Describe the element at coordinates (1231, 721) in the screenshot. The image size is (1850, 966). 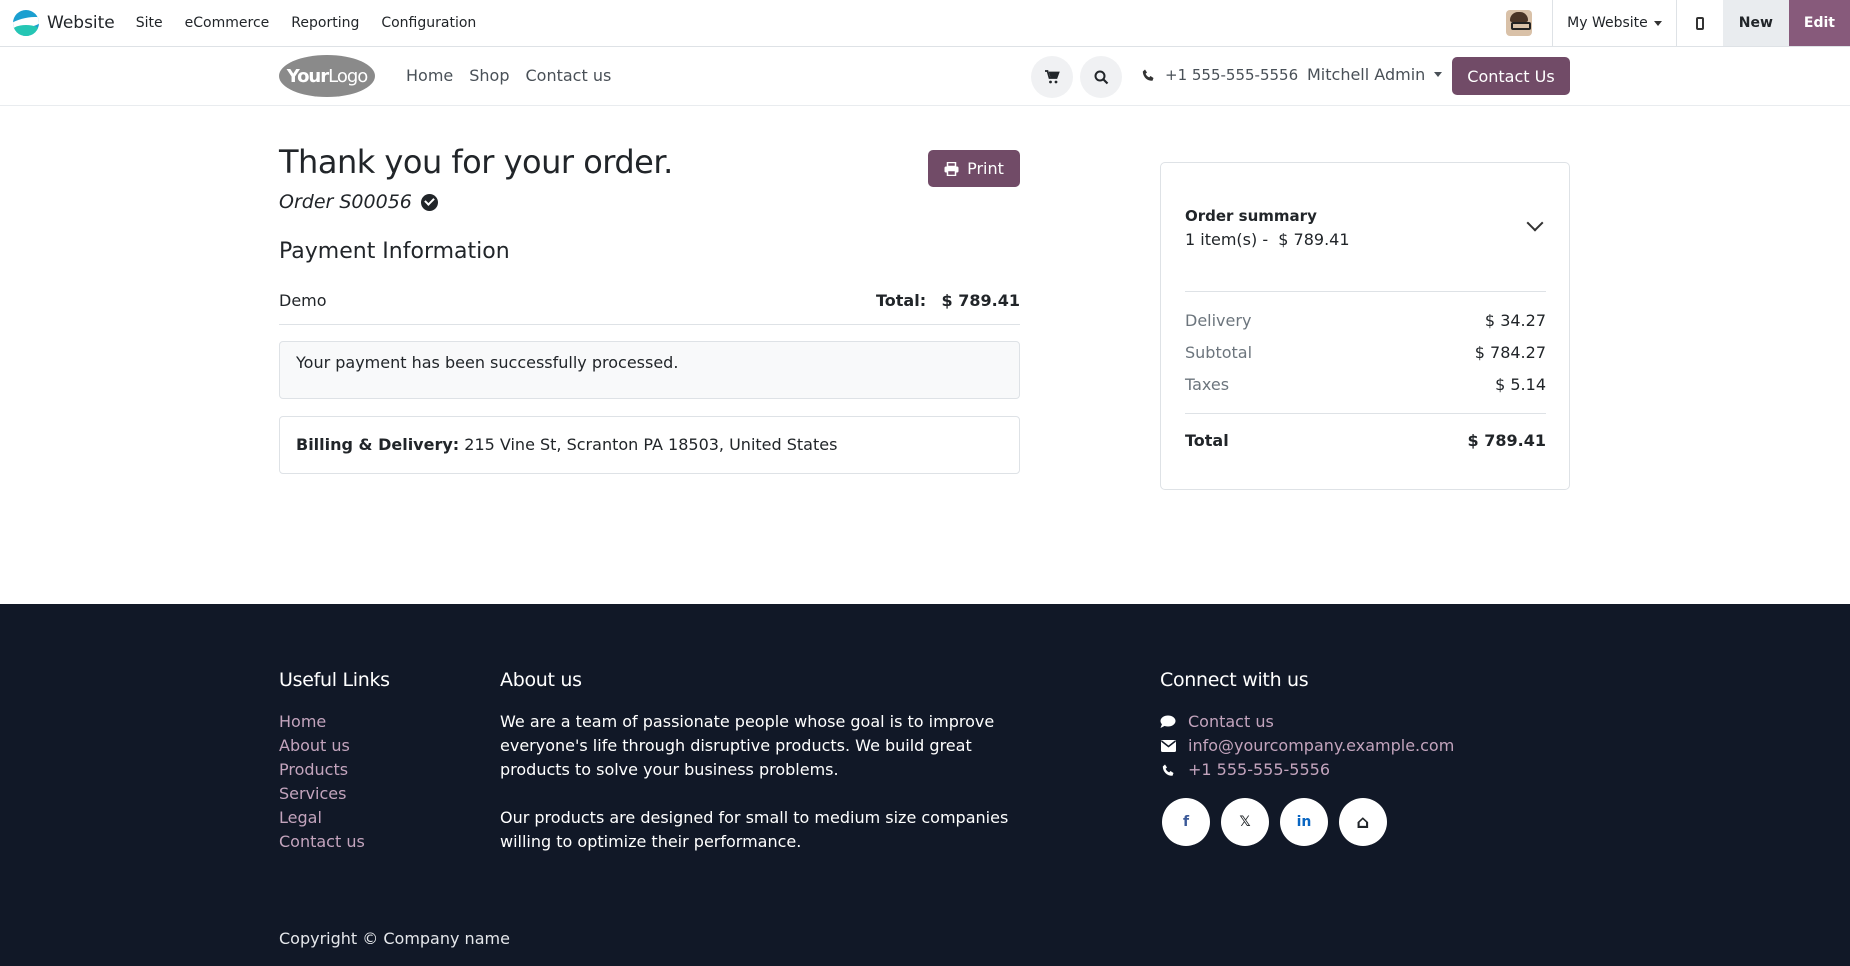
I see `connect-contact-label: Contact us` at that location.